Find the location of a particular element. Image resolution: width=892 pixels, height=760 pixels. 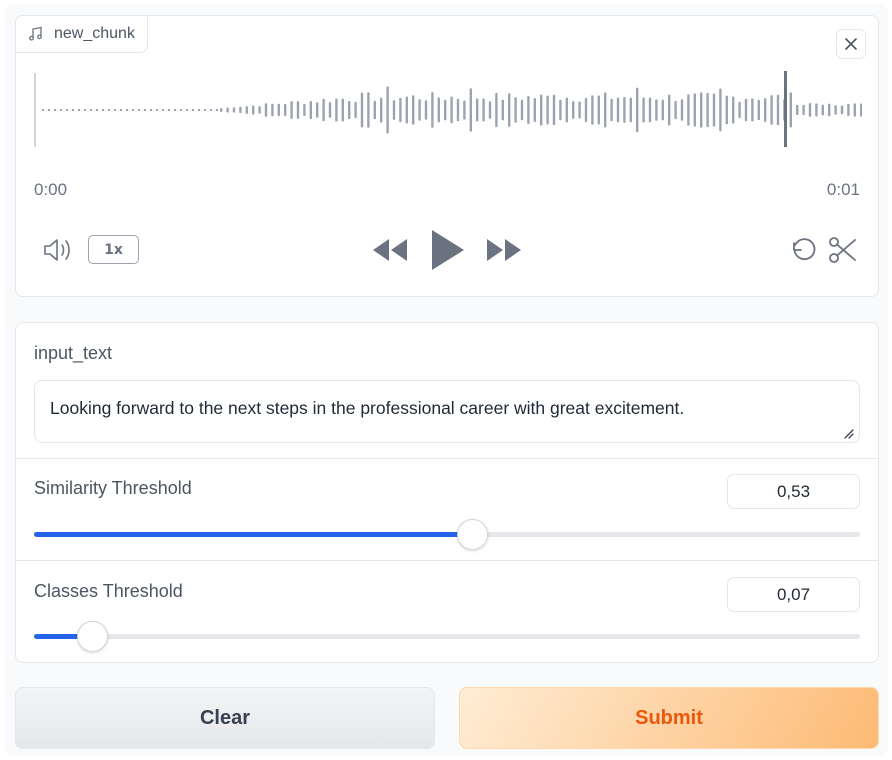

audio-waveform is located at coordinates (448, 110).